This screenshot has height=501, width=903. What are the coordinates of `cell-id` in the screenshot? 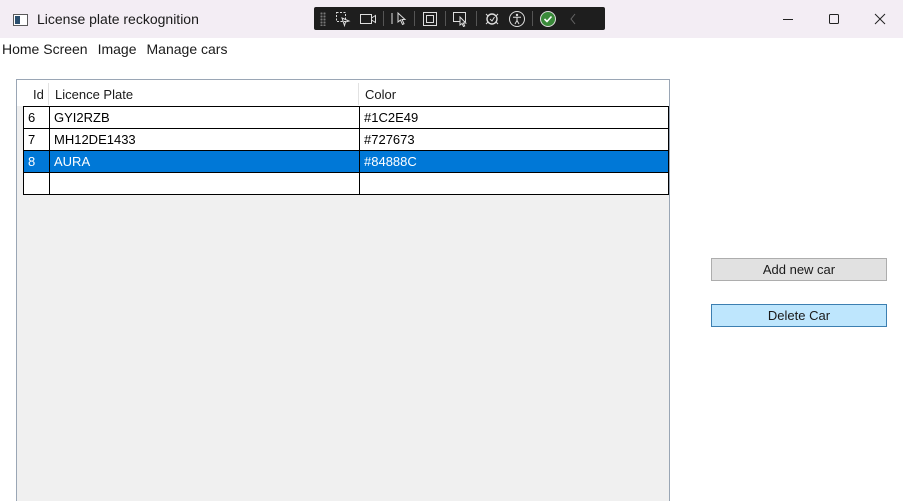 It's located at (36, 183).